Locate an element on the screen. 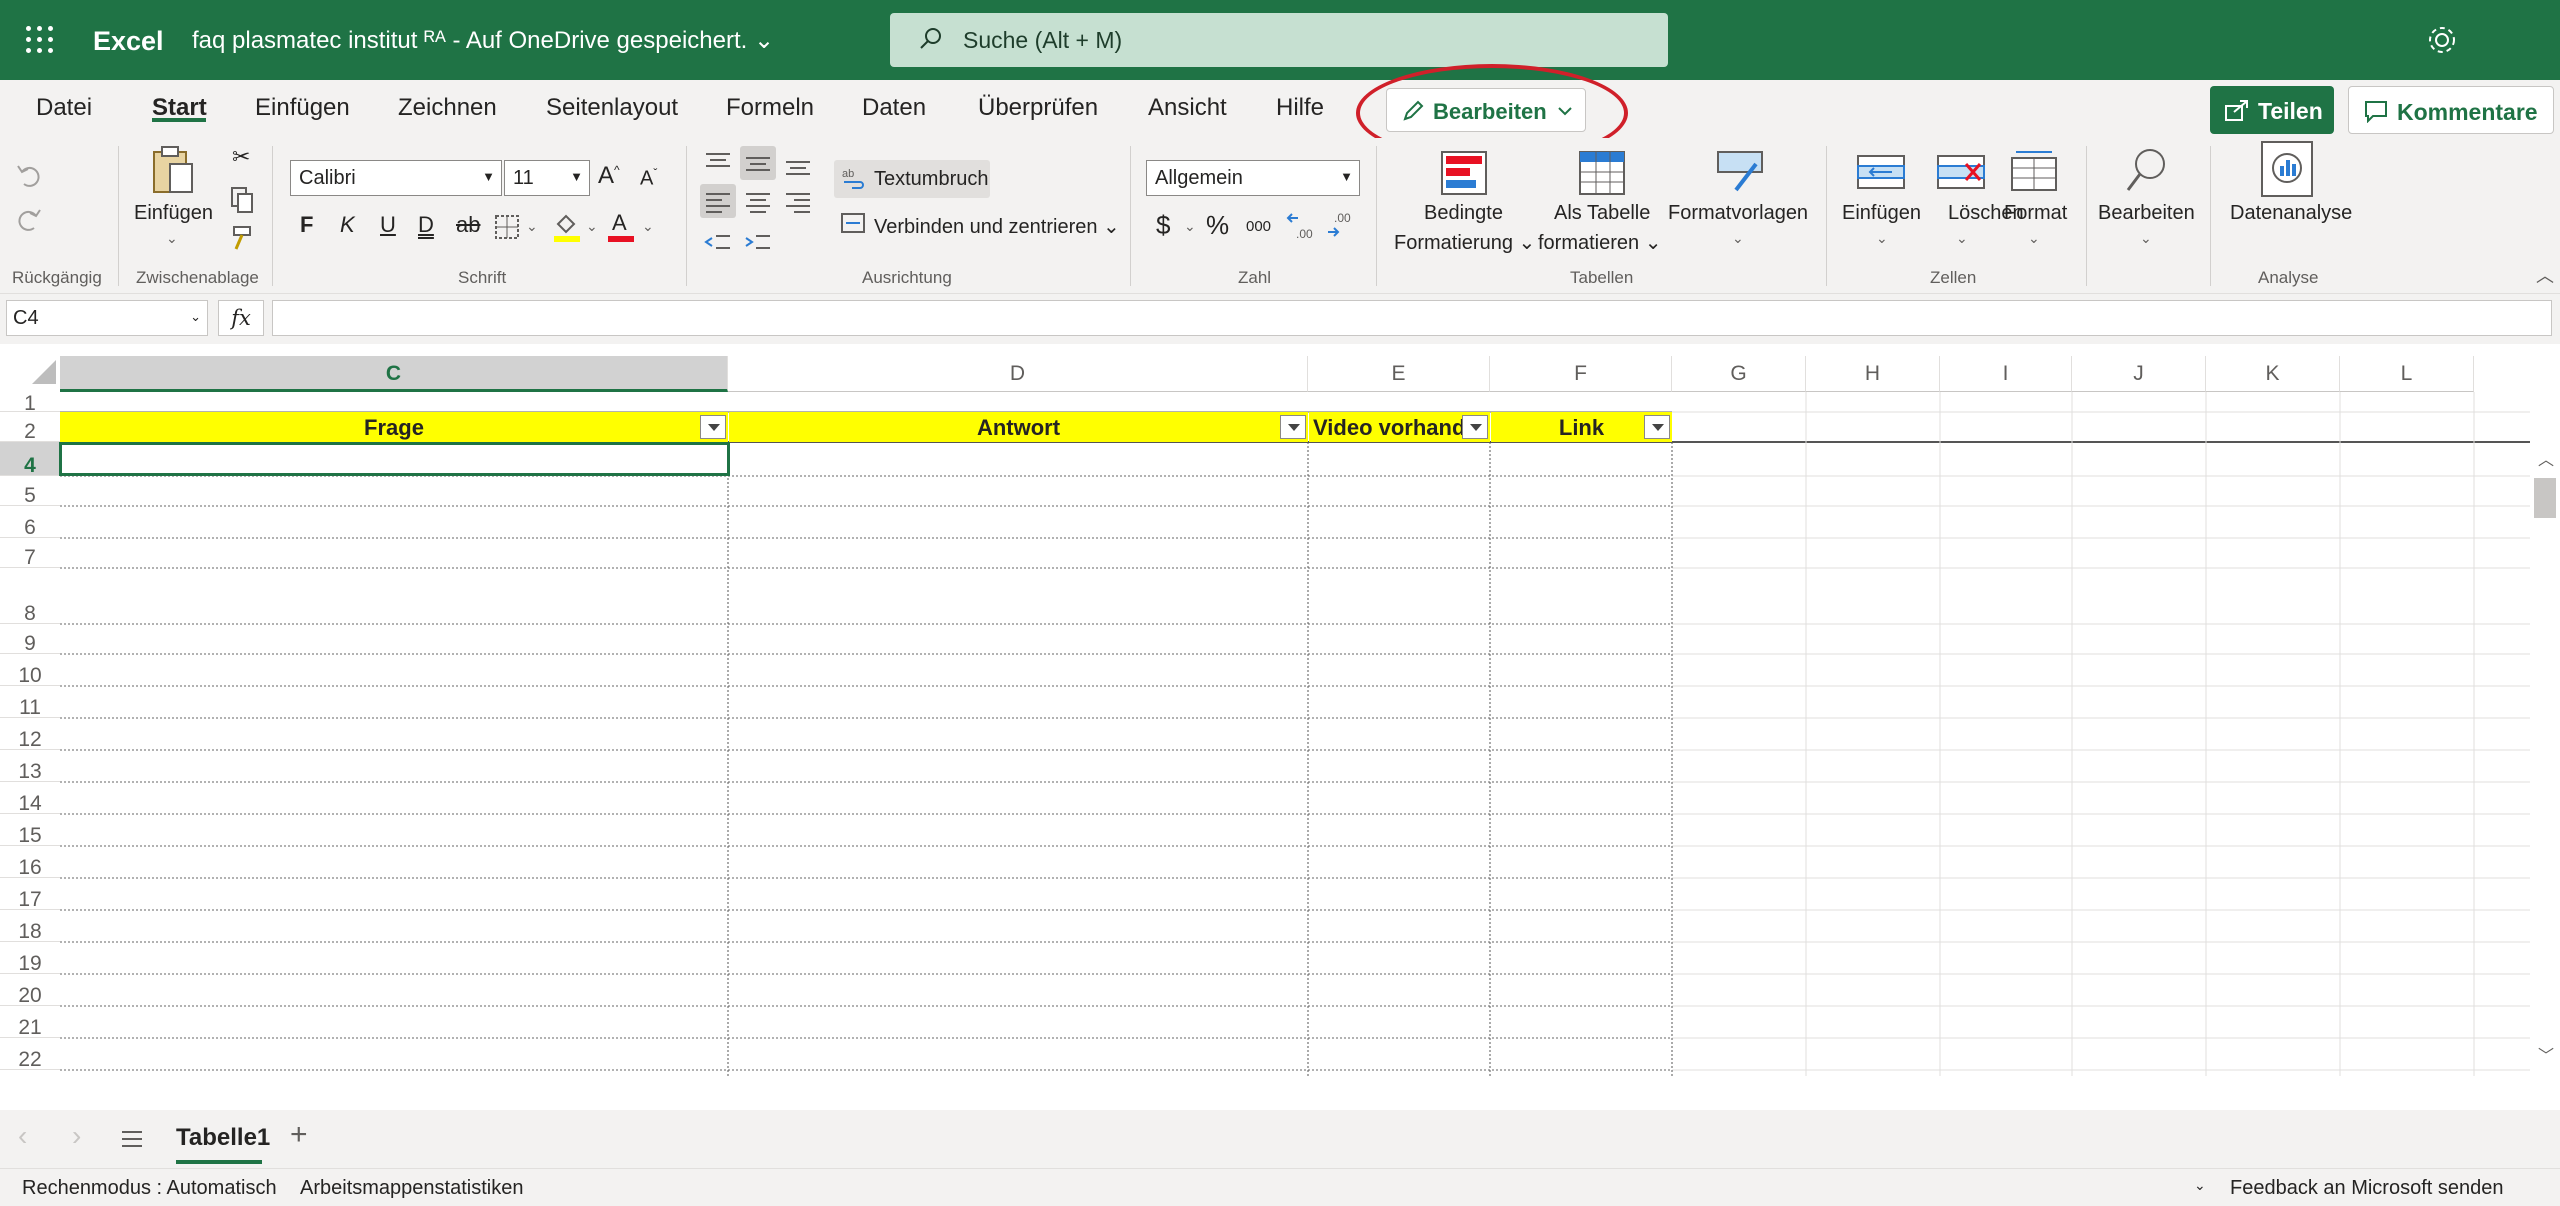 The width and height of the screenshot is (2560, 1206). row-header: 17 is located at coordinates (30, 894).